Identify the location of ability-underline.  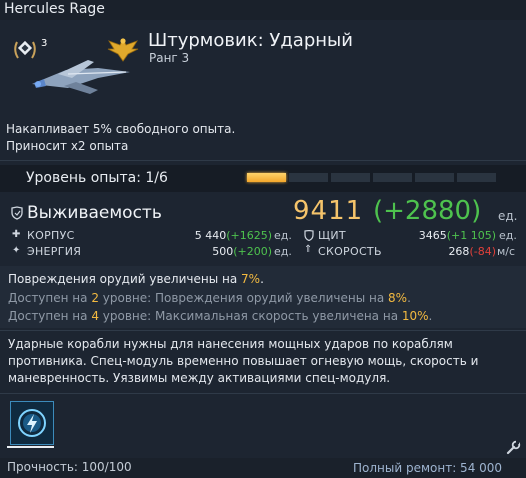
(30, 447).